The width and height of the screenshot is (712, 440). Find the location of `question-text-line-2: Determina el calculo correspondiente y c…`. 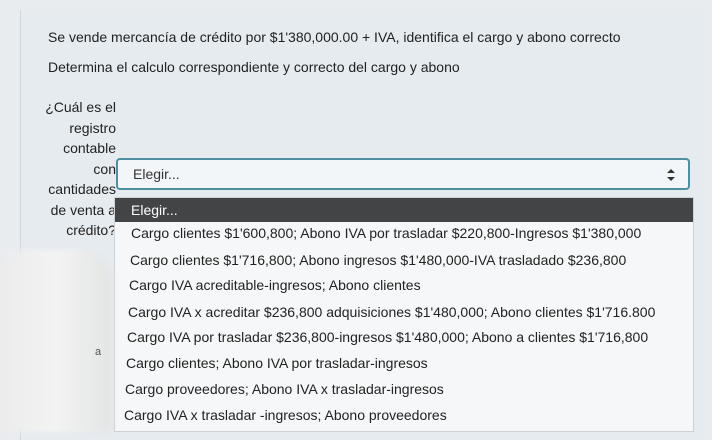

question-text-line-2: Determina el calculo correspondiente y c… is located at coordinates (254, 67).